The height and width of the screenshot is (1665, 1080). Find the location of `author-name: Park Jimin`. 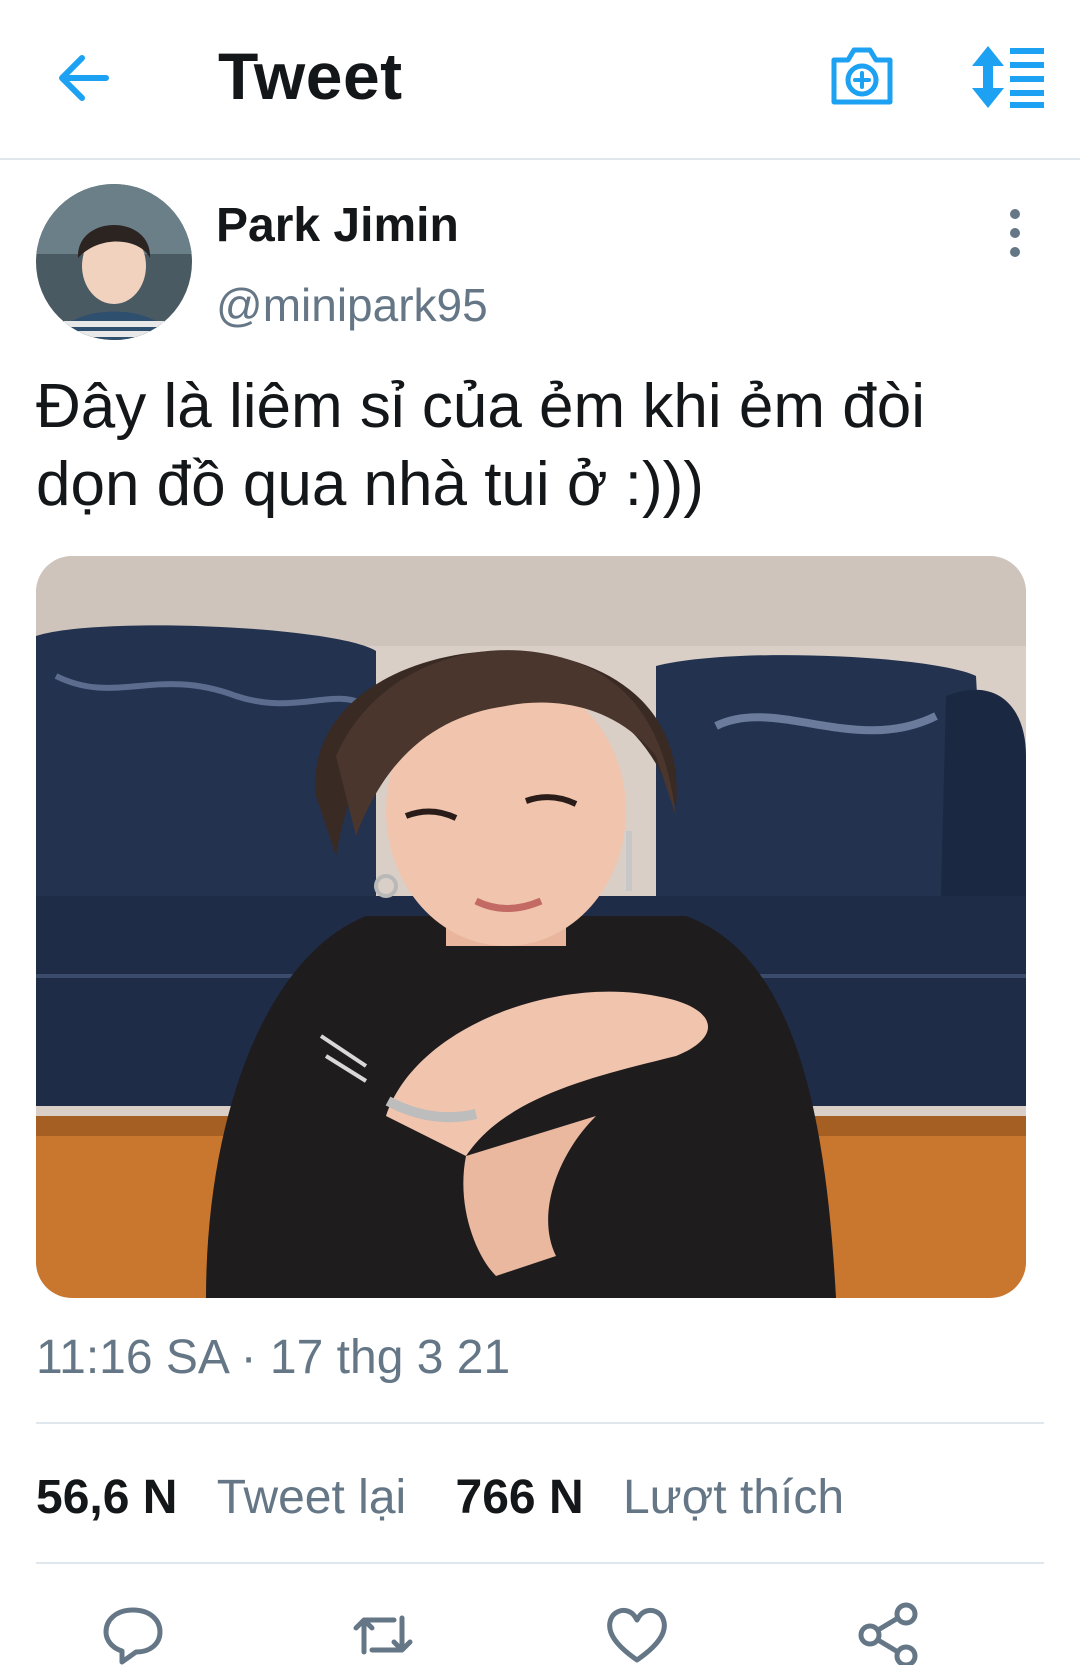

author-name: Park Jimin is located at coordinates (337, 225).